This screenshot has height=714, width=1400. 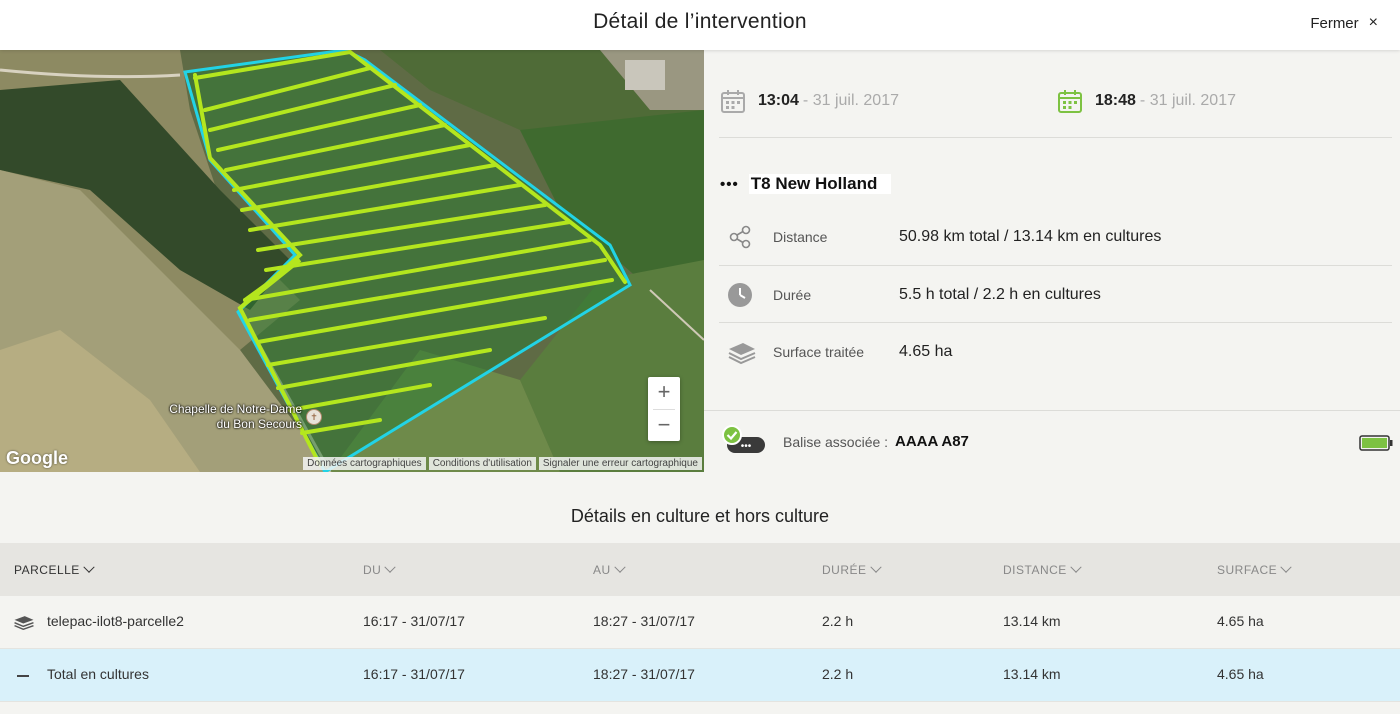 What do you see at coordinates (482, 463) in the screenshot?
I see `terms-link: Conditions d'utilisation` at bounding box center [482, 463].